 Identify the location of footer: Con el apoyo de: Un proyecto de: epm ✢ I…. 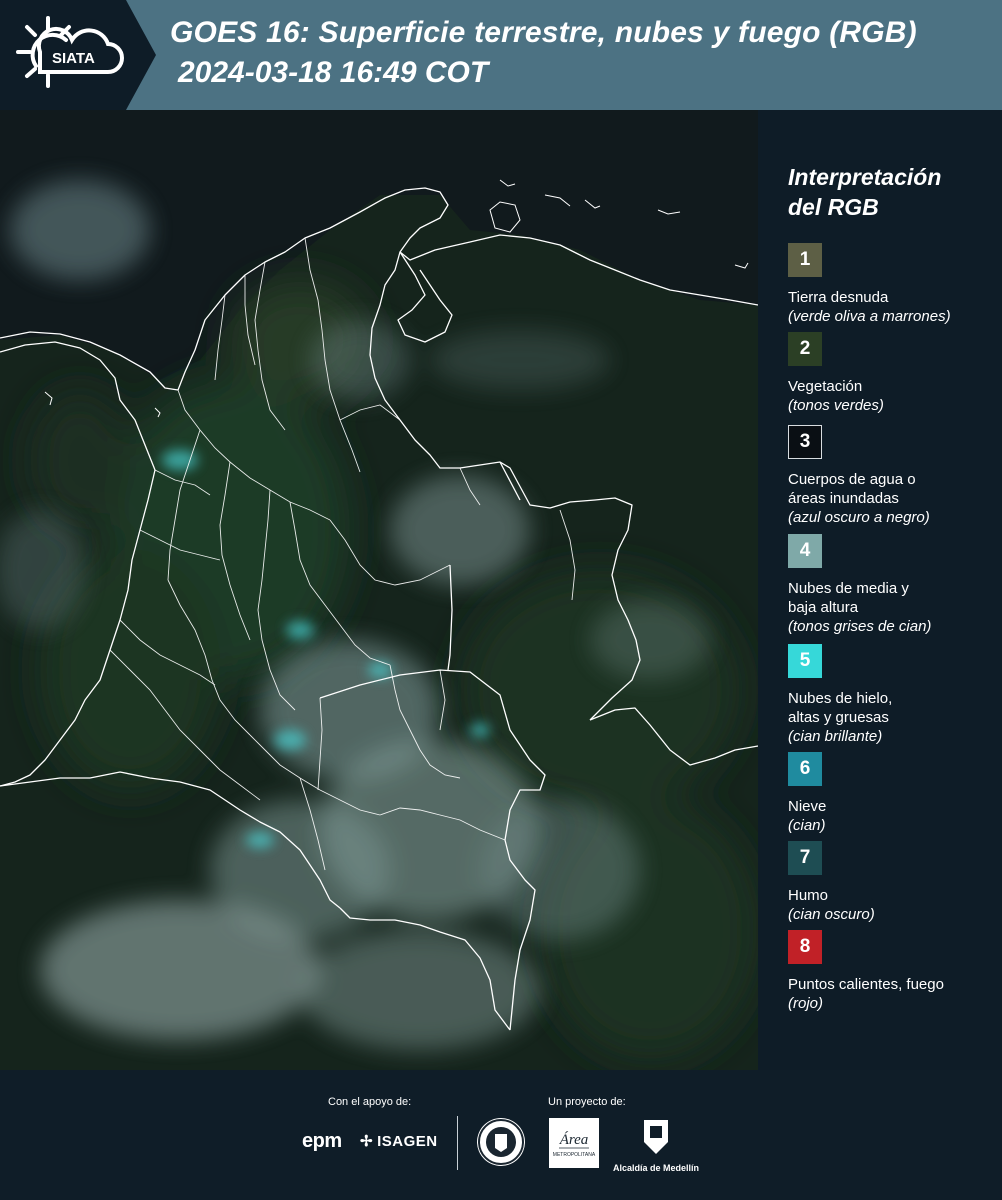
(501, 1135).